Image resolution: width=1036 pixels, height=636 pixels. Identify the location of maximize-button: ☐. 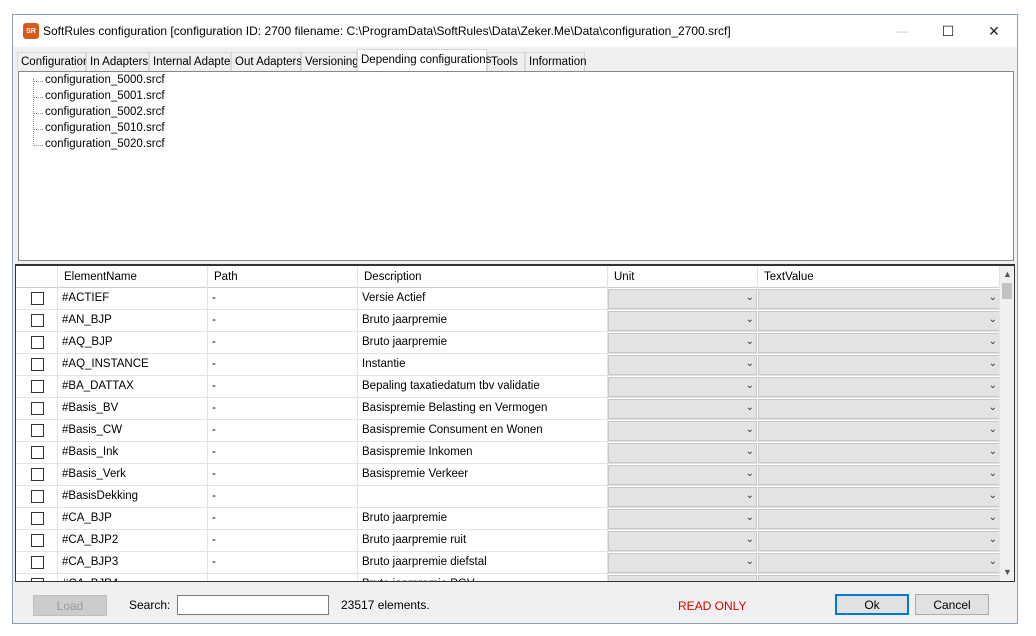
(948, 31).